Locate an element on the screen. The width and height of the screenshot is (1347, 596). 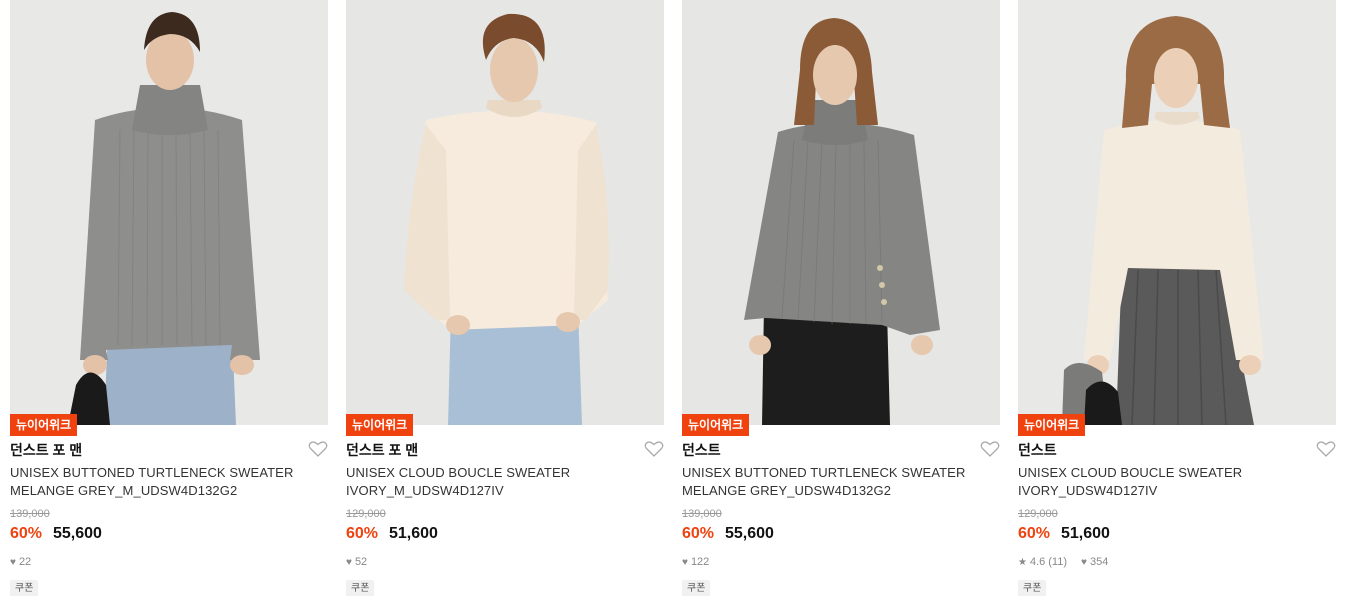
product-stats: ♥ 22 is located at coordinates (20, 562).